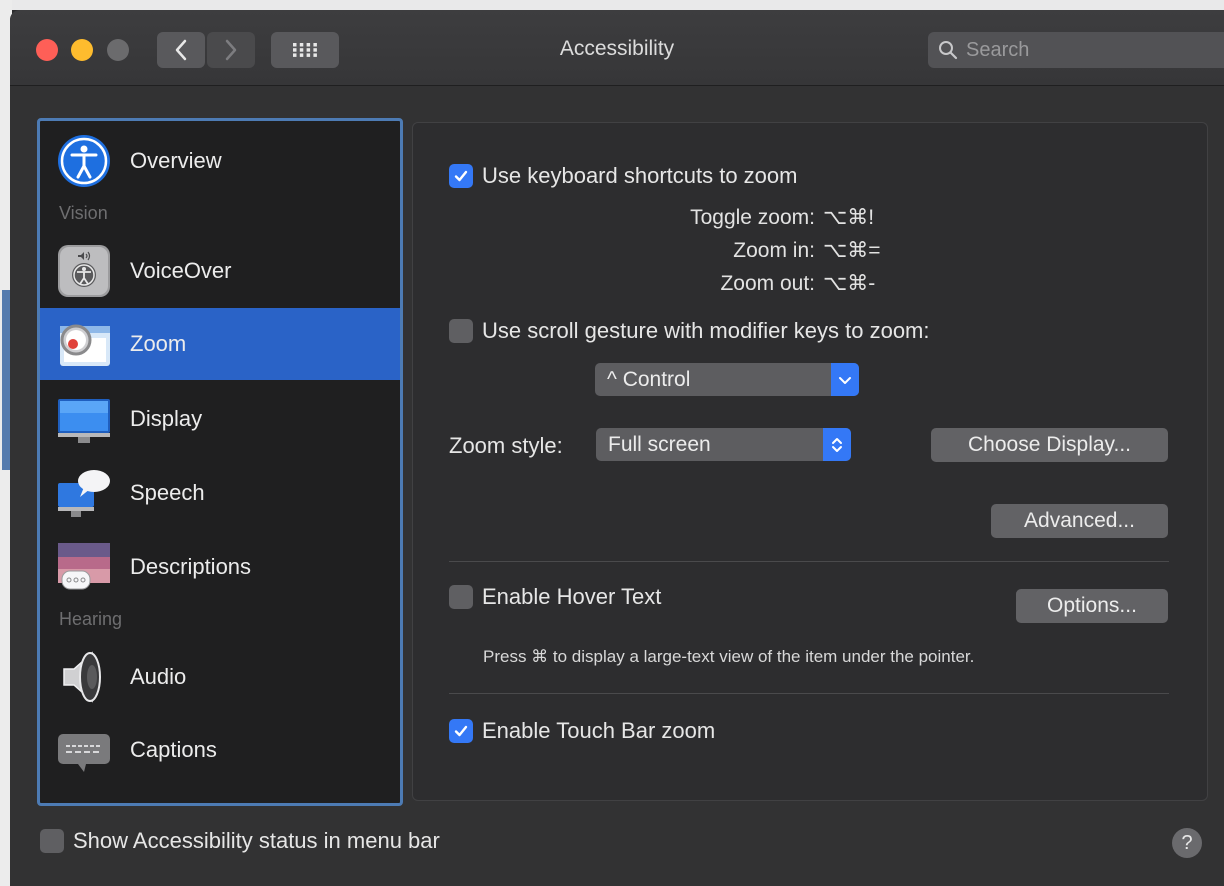 The height and width of the screenshot is (886, 1224). I want to click on touch-bar-zoom-checkbox, so click(461, 731).